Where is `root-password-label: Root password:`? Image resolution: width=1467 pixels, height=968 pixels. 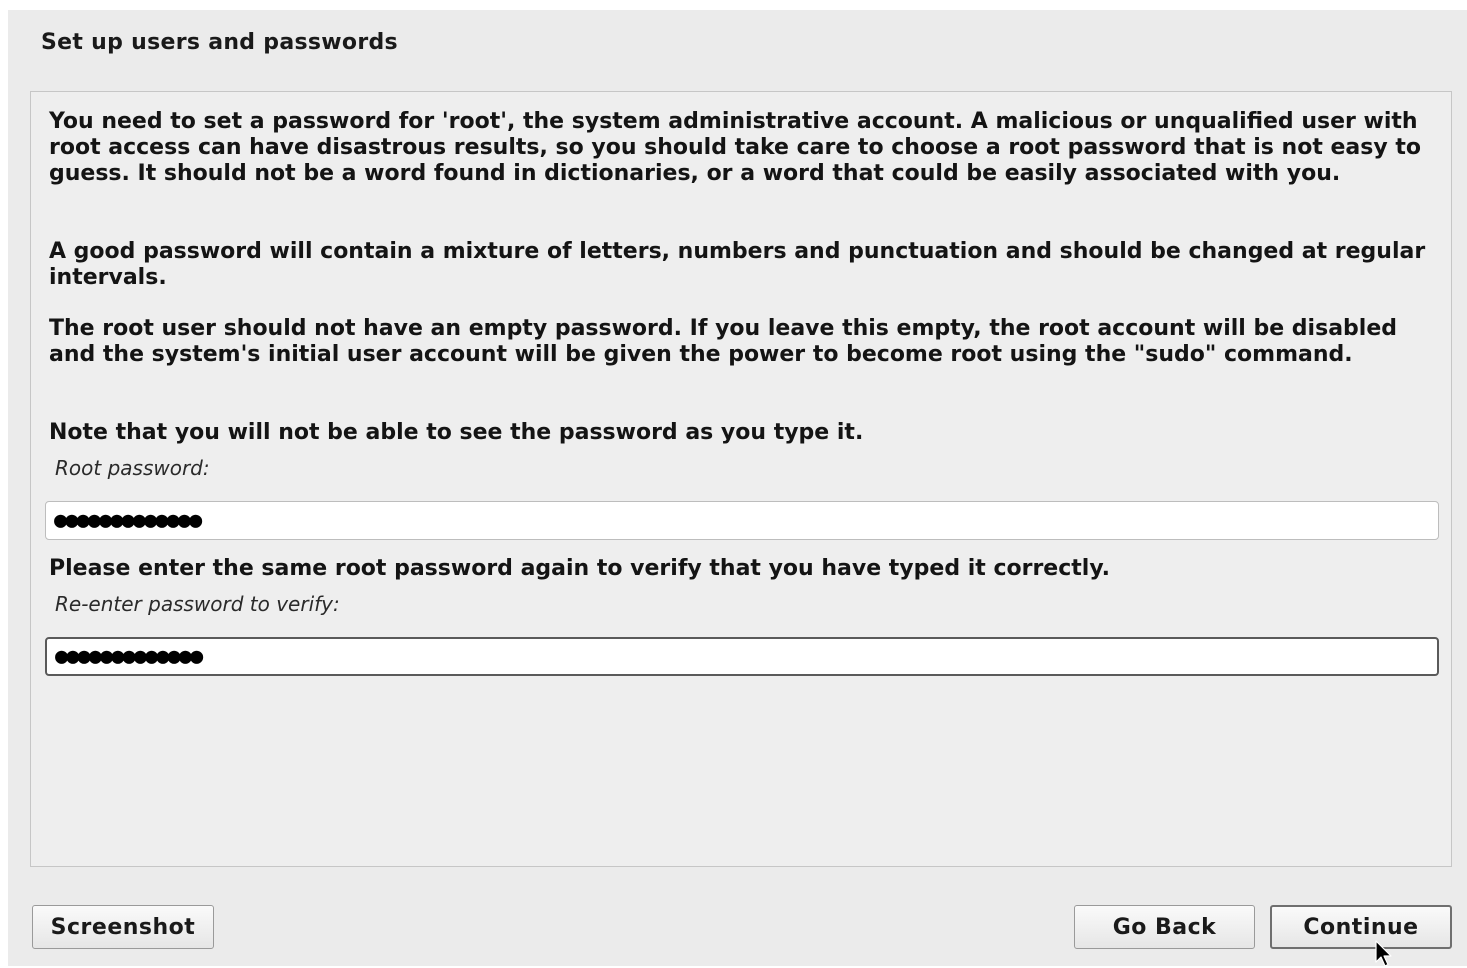 root-password-label: Root password: is located at coordinates (132, 468).